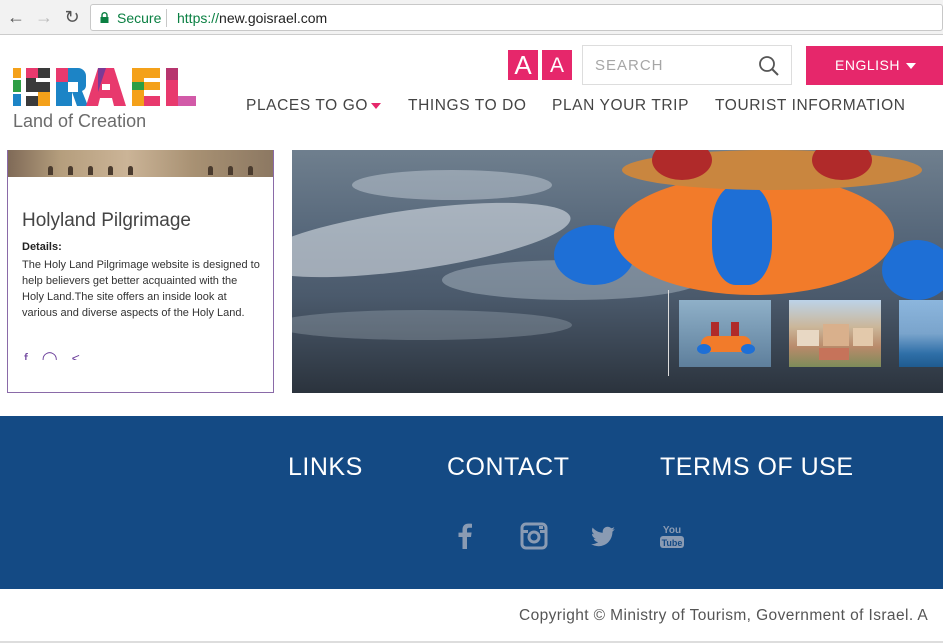  What do you see at coordinates (72, 17) in the screenshot?
I see `reload-icon: ↻` at bounding box center [72, 17].